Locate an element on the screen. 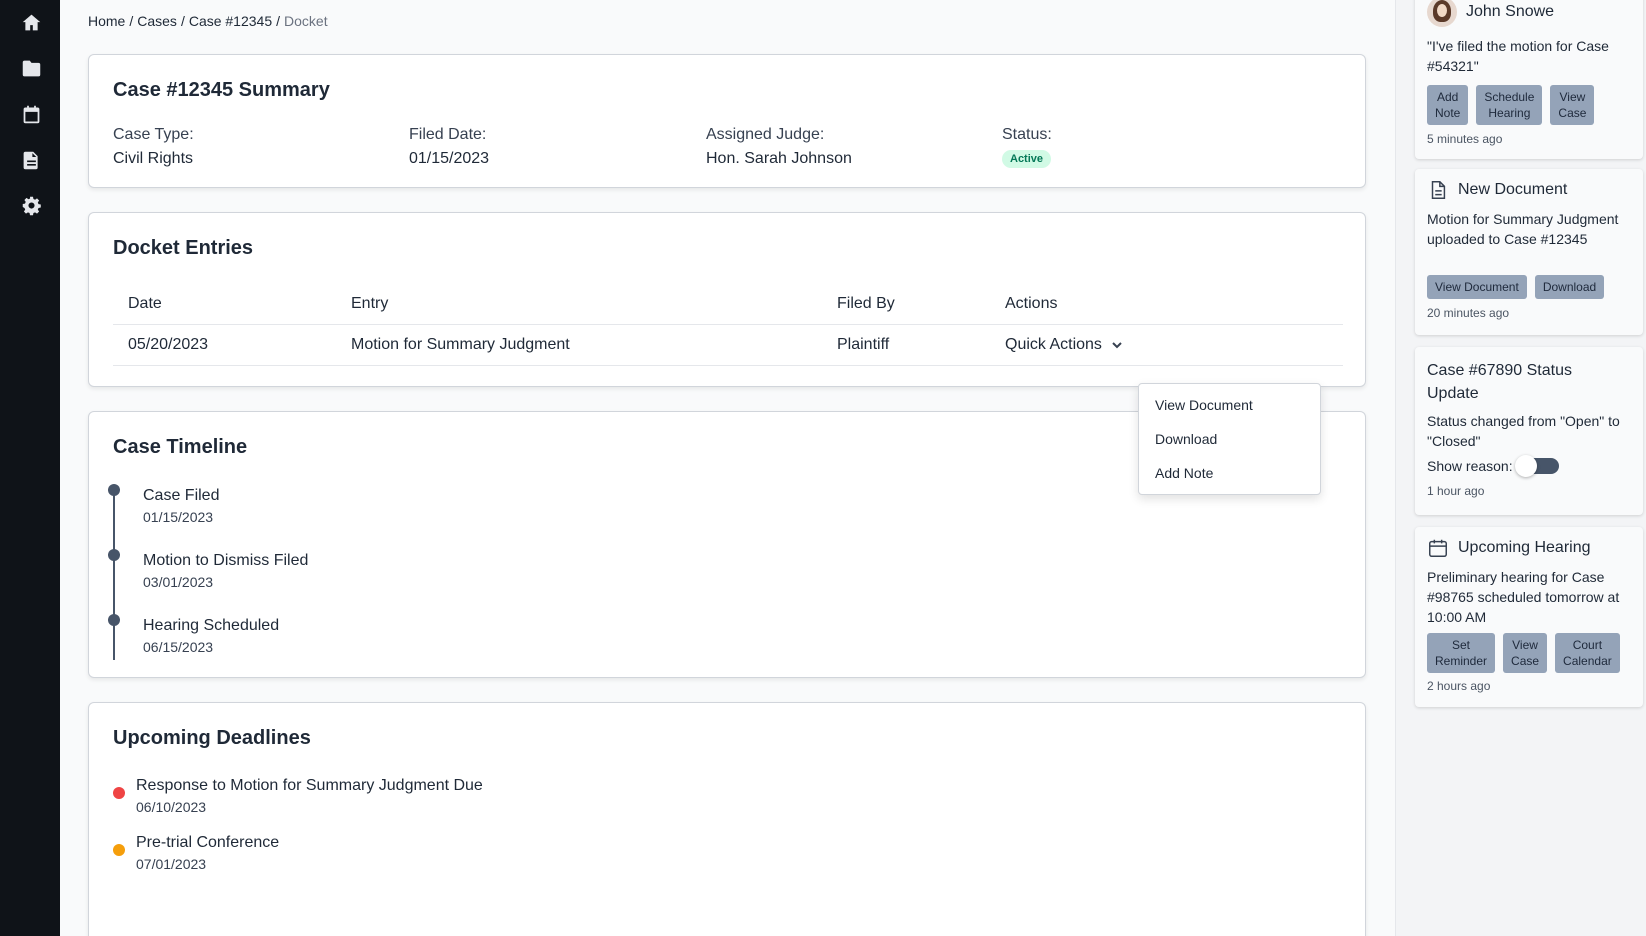 The height and width of the screenshot is (936, 1646). notification-actions: Add Note Schedule Hearing View Case is located at coordinates (1511, 105).